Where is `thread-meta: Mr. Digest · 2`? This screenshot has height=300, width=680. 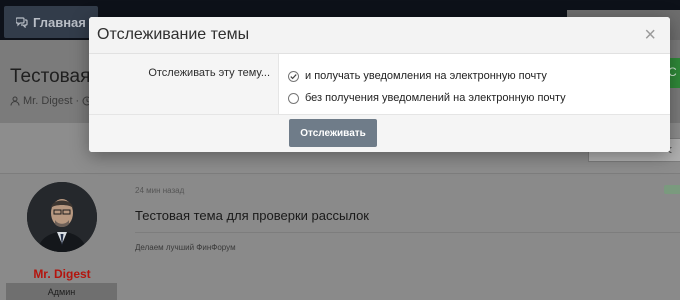 thread-meta: Mr. Digest · 2 is located at coordinates (55, 101).